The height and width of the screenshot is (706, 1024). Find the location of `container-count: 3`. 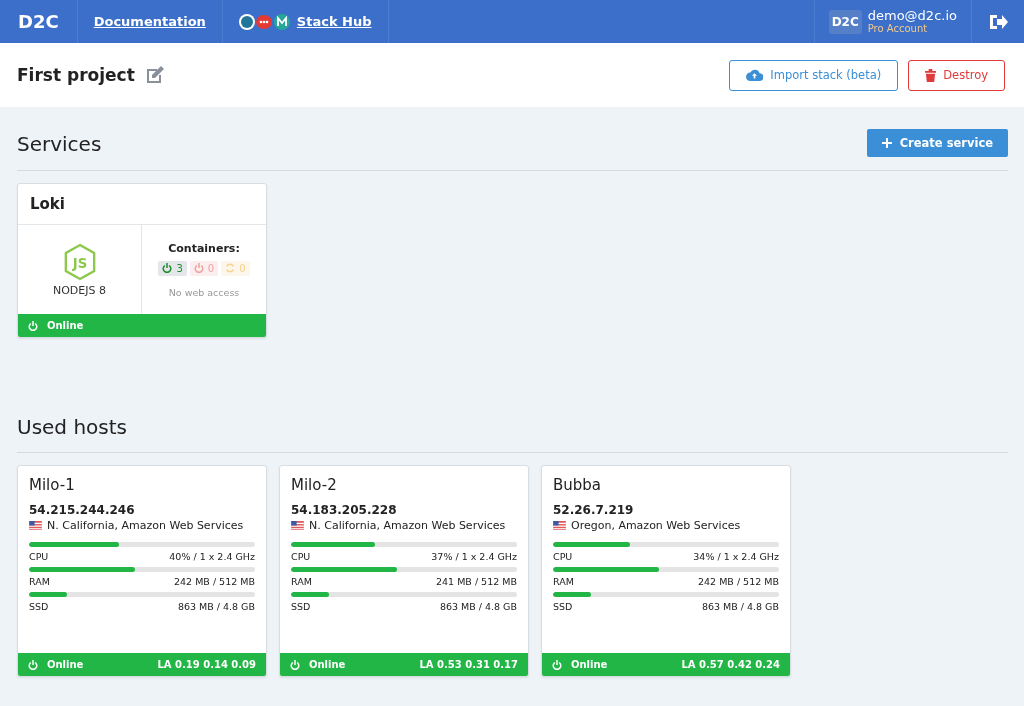

container-count: 3 is located at coordinates (172, 268).